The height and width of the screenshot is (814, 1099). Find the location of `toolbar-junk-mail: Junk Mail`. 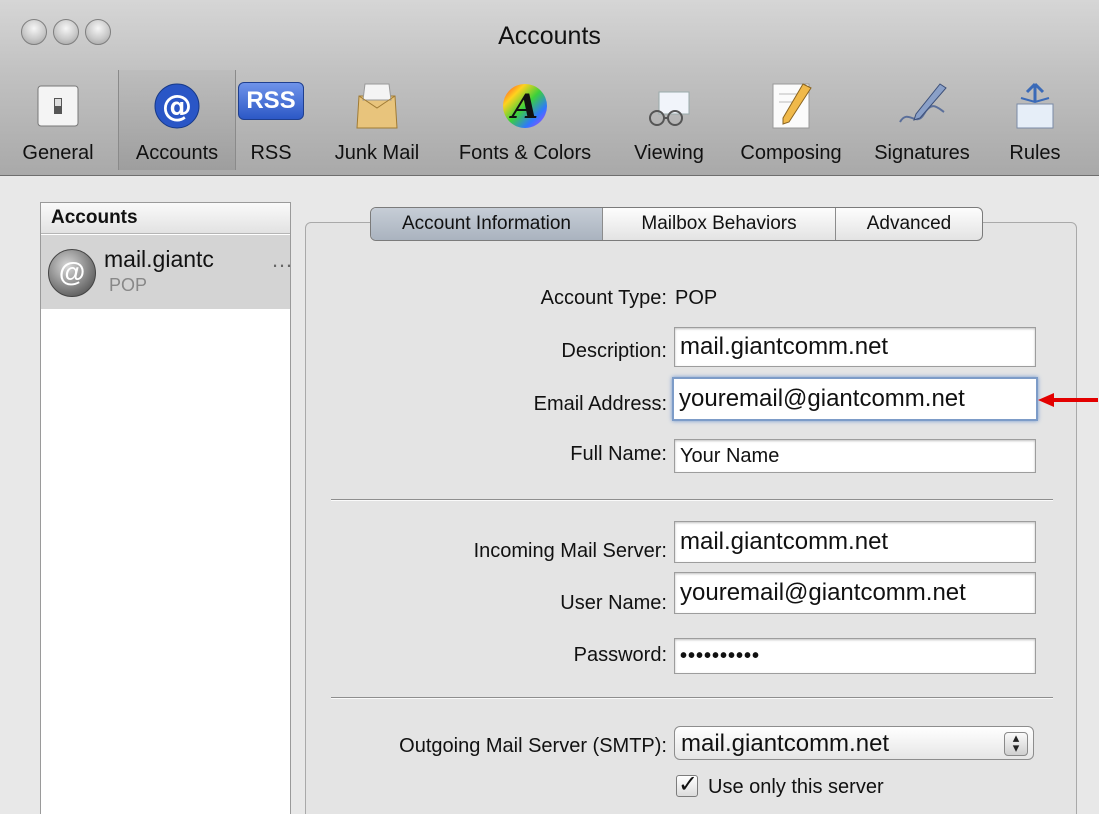

toolbar-junk-mail: Junk Mail is located at coordinates (377, 120).